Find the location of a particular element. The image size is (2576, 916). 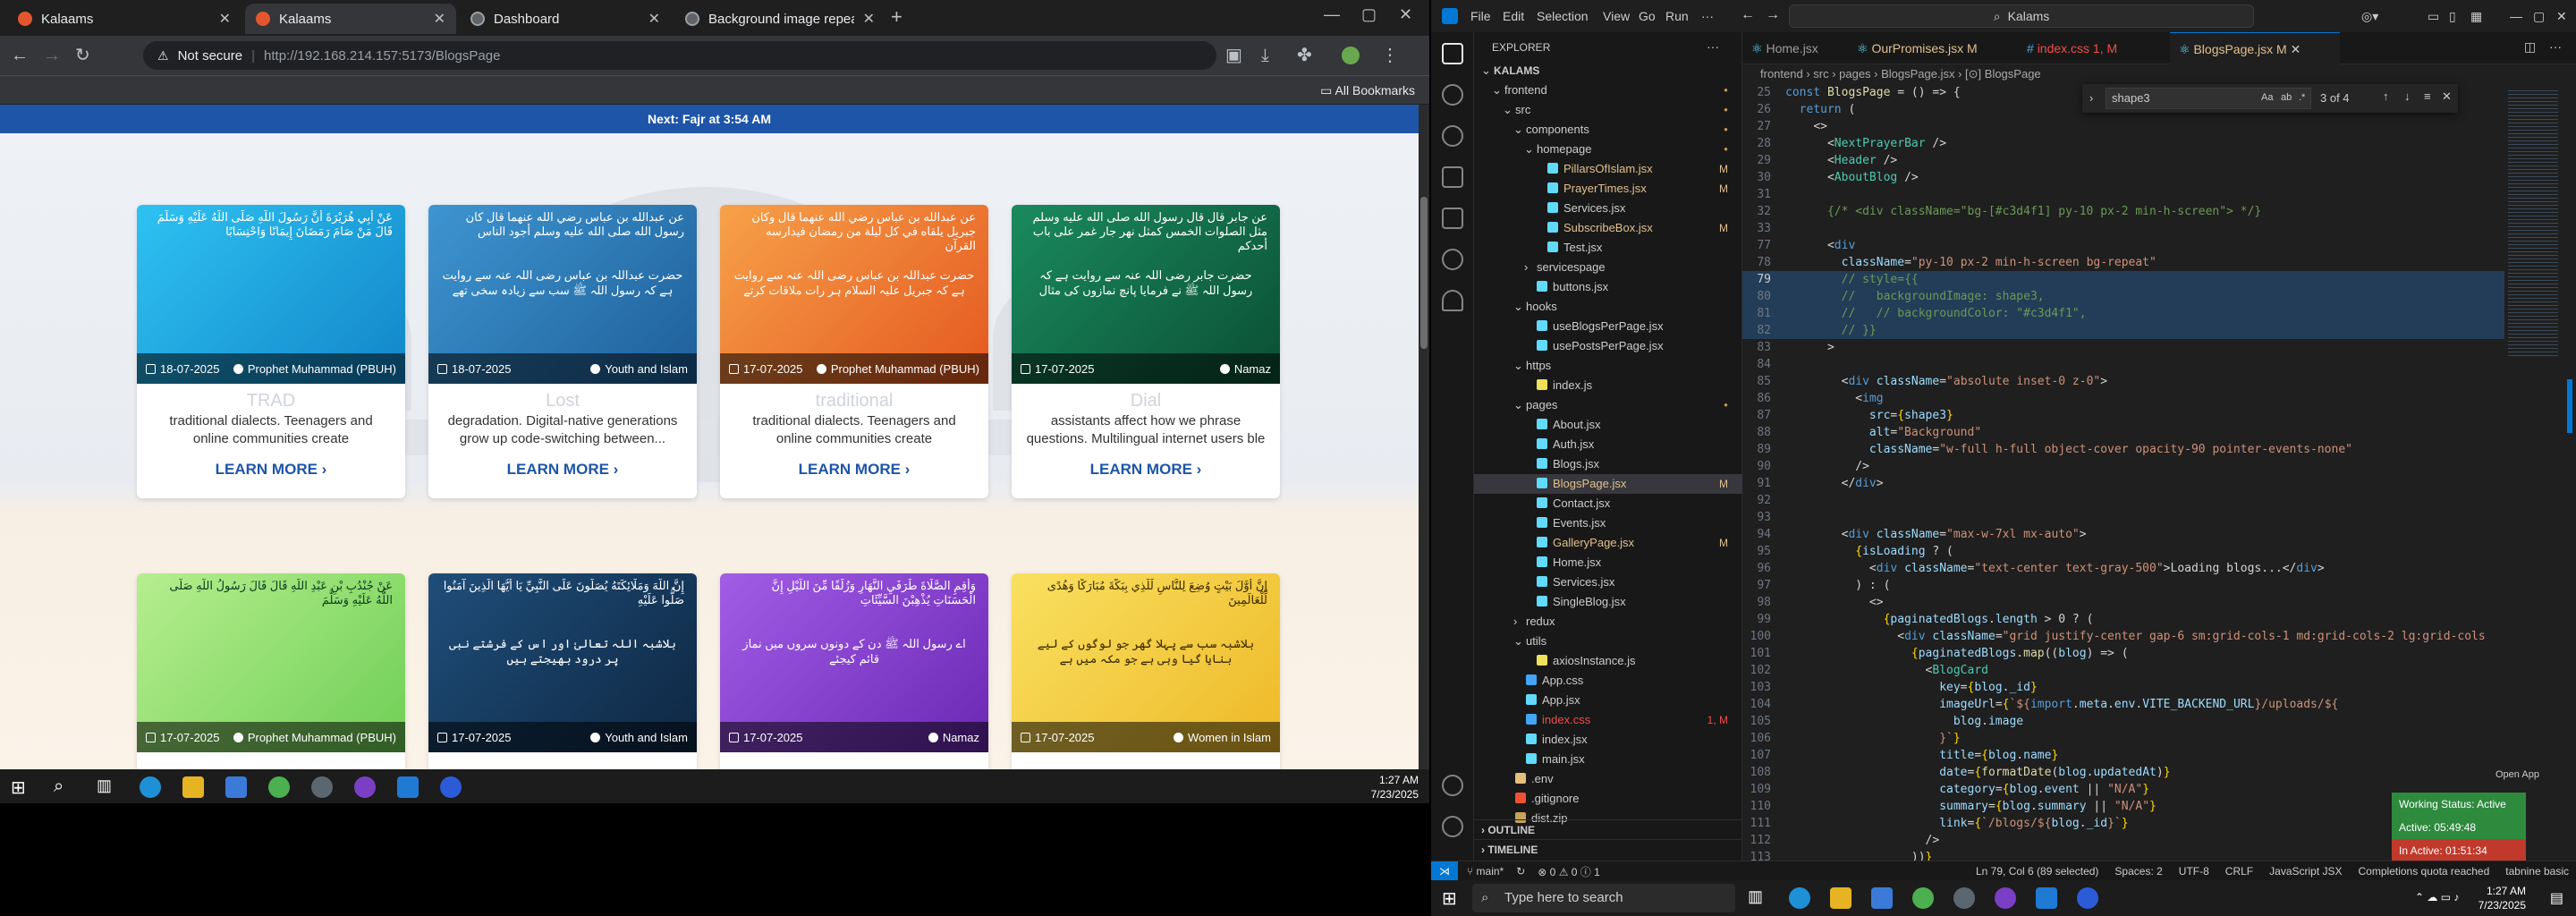

menu-file: File is located at coordinates (1480, 16).